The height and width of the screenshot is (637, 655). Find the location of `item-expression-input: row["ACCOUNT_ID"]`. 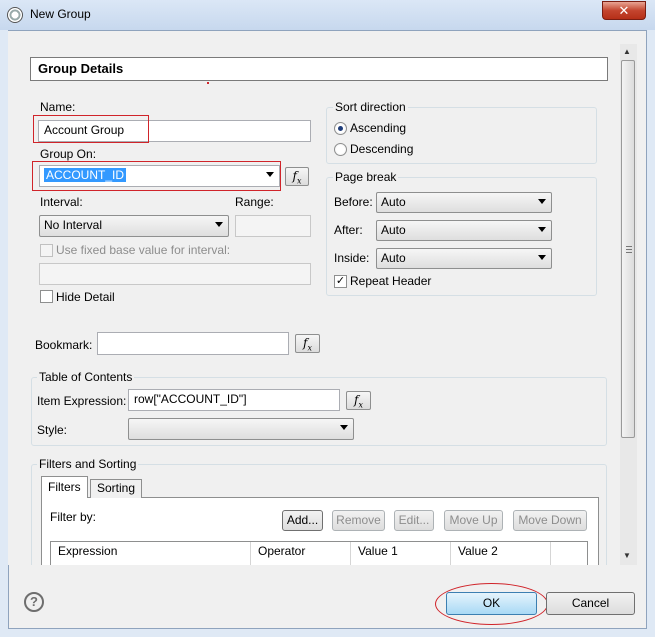

item-expression-input: row["ACCOUNT_ID"] is located at coordinates (234, 400).